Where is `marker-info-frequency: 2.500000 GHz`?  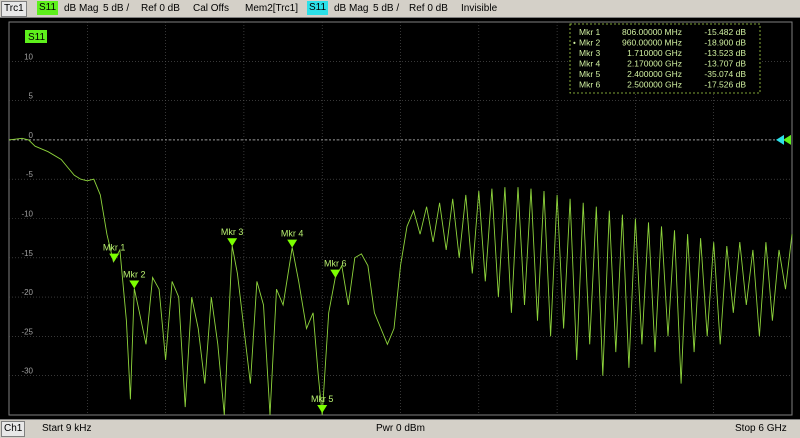 marker-info-frequency: 2.500000 GHz is located at coordinates (654, 85).